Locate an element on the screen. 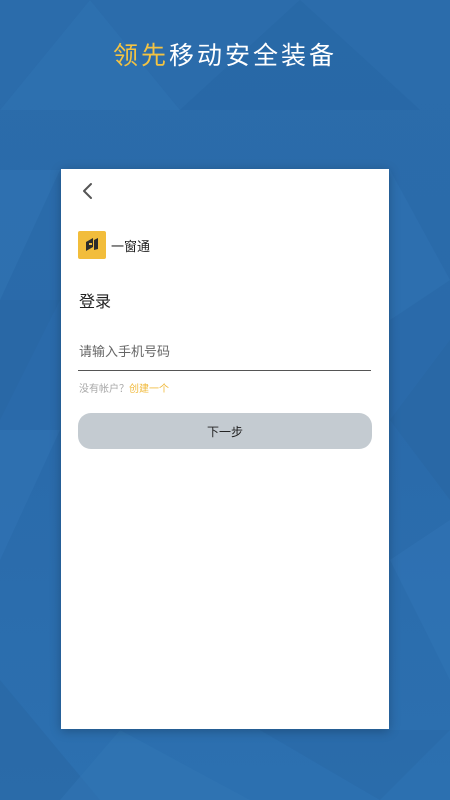  headline-rest: 移动安全装备 is located at coordinates (253, 55).